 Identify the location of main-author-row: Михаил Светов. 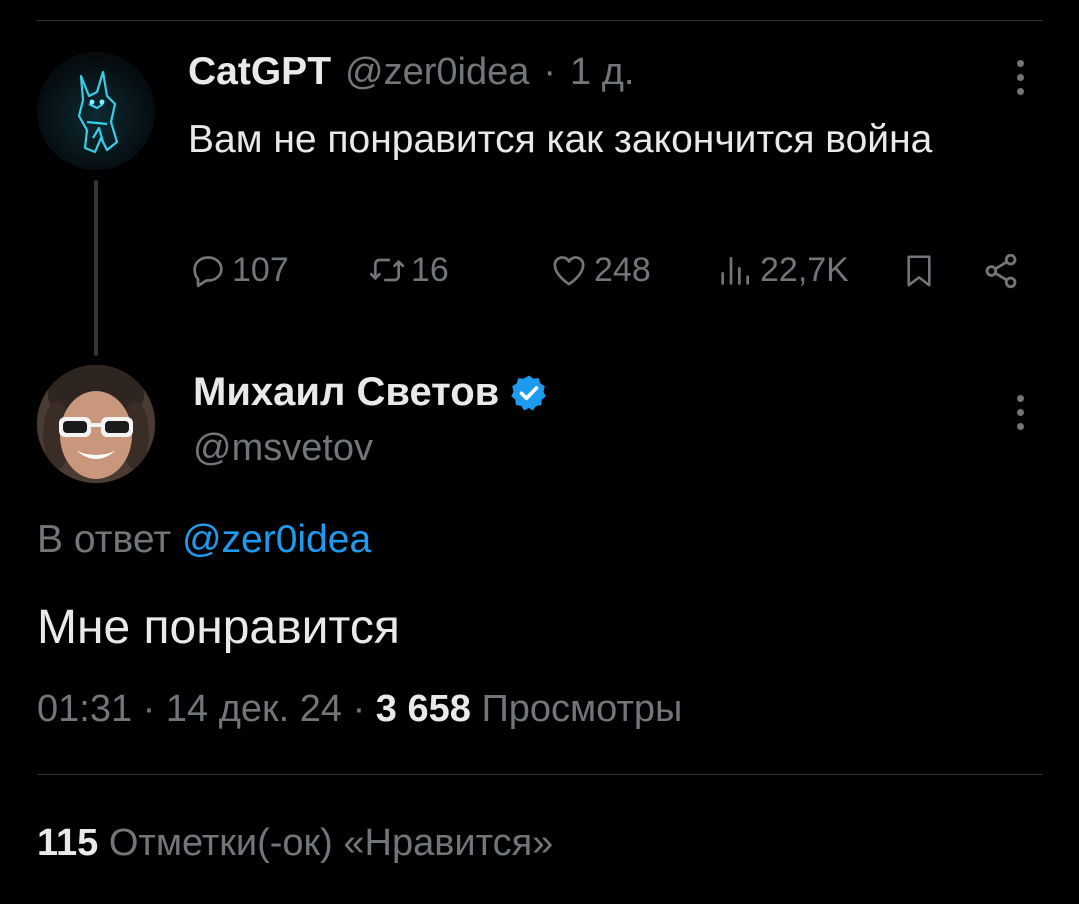
(371, 392).